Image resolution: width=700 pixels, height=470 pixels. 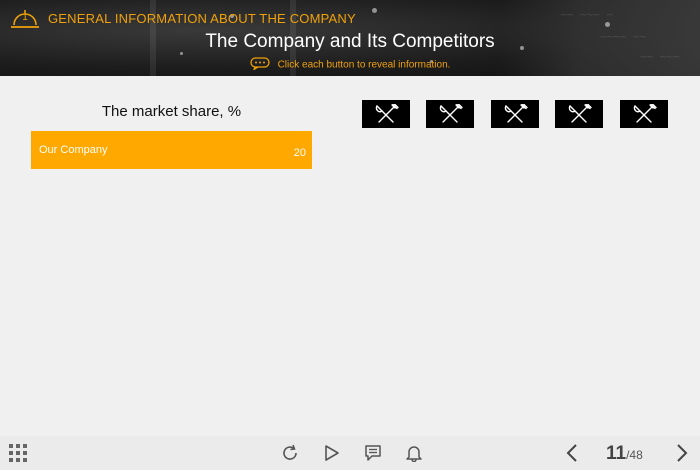 I want to click on bell-chapter-icon: 1, so click(x=25, y=18).